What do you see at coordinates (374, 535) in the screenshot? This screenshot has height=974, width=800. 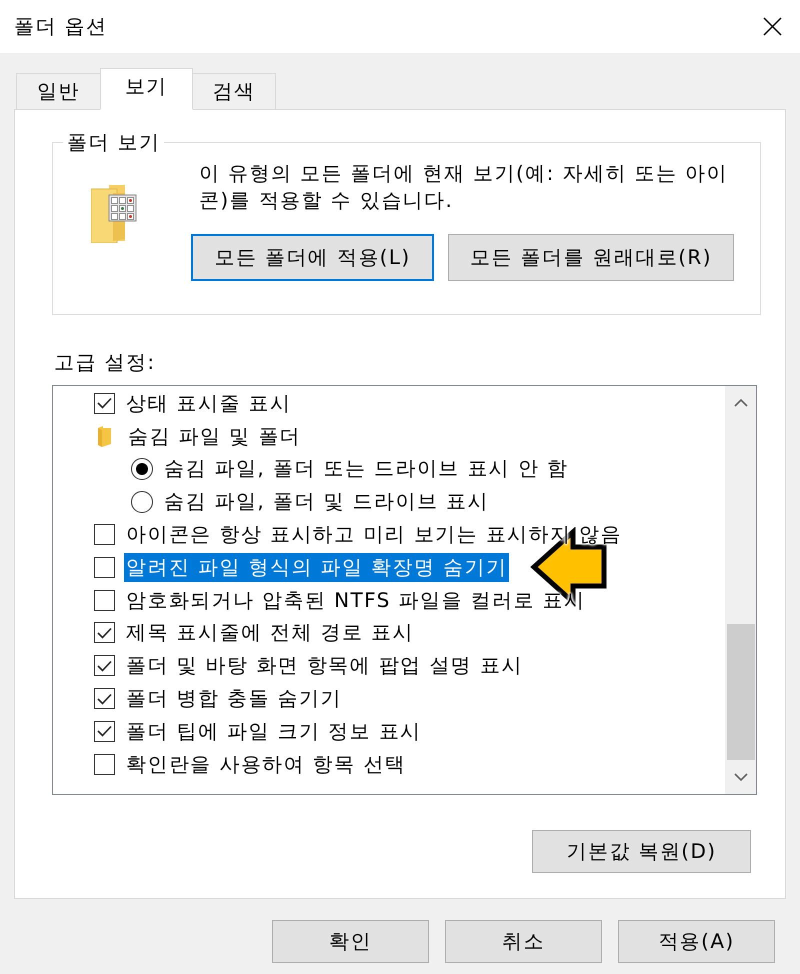 I see `option-label: 아이콘은 항상 표시하고 미리 보기는 표시하지 않음` at bounding box center [374, 535].